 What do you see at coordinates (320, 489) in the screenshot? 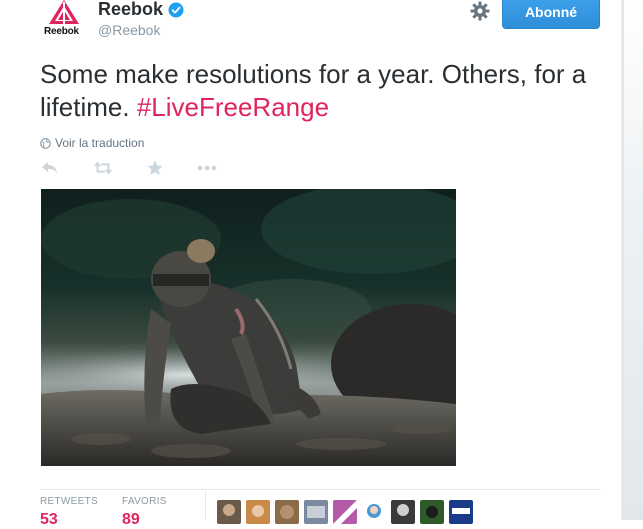
I see `stats-divider` at bounding box center [320, 489].